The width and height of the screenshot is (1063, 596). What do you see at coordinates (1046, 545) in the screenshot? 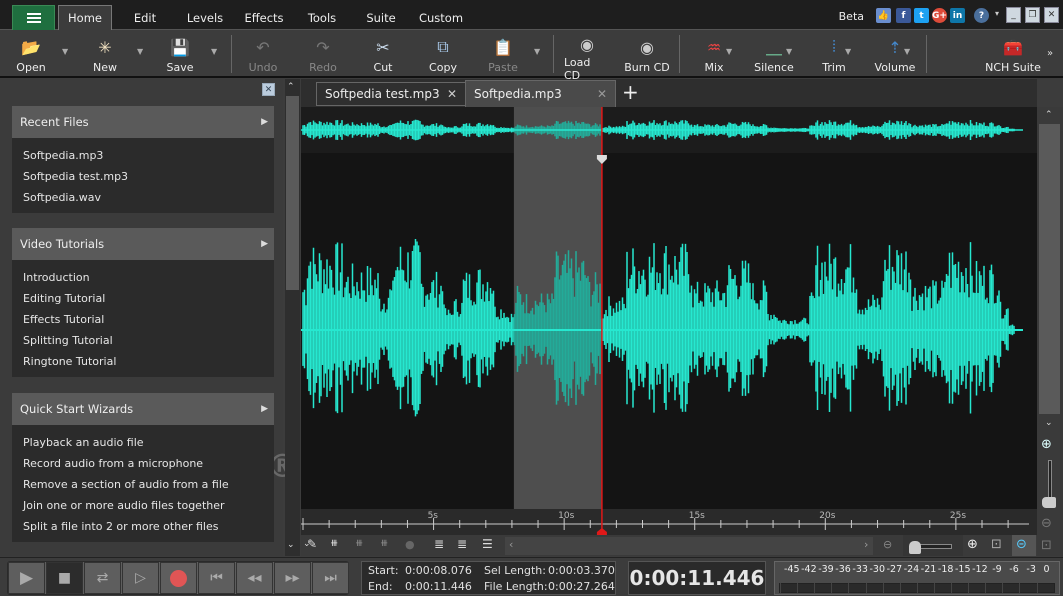
I see `vertical-zoom-fit-icon: ⊡` at bounding box center [1046, 545].